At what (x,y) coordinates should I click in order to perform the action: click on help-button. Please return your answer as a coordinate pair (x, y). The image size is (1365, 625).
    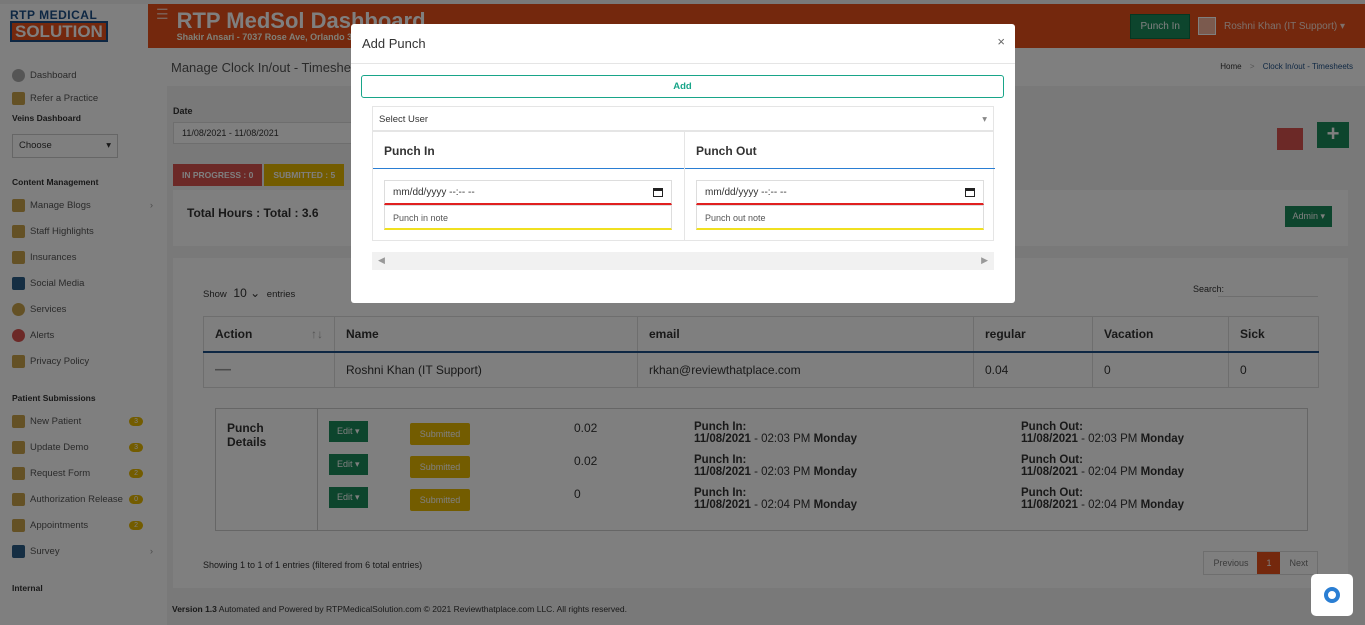
    Looking at the image, I should click on (1332, 595).